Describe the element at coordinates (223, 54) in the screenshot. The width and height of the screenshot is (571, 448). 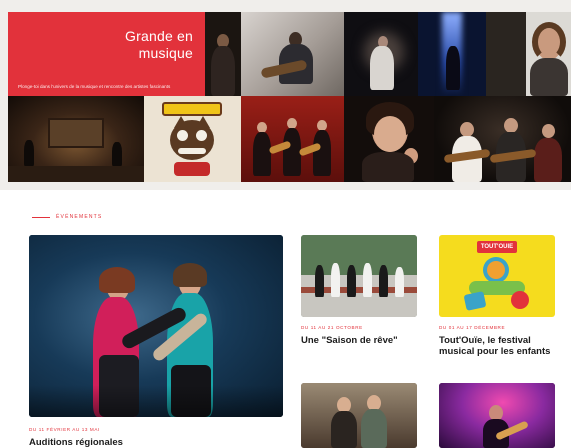
I see `photo-singer-dark` at that location.